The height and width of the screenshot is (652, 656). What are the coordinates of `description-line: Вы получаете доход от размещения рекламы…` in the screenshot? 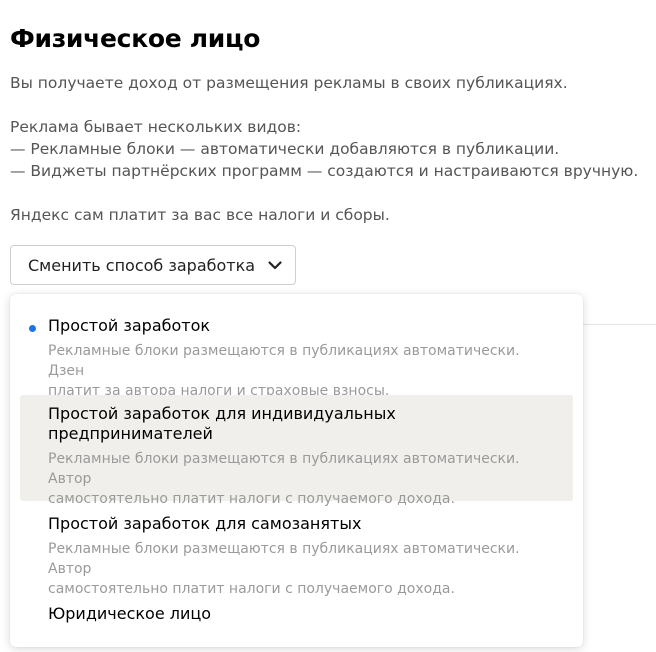 It's located at (289, 83).